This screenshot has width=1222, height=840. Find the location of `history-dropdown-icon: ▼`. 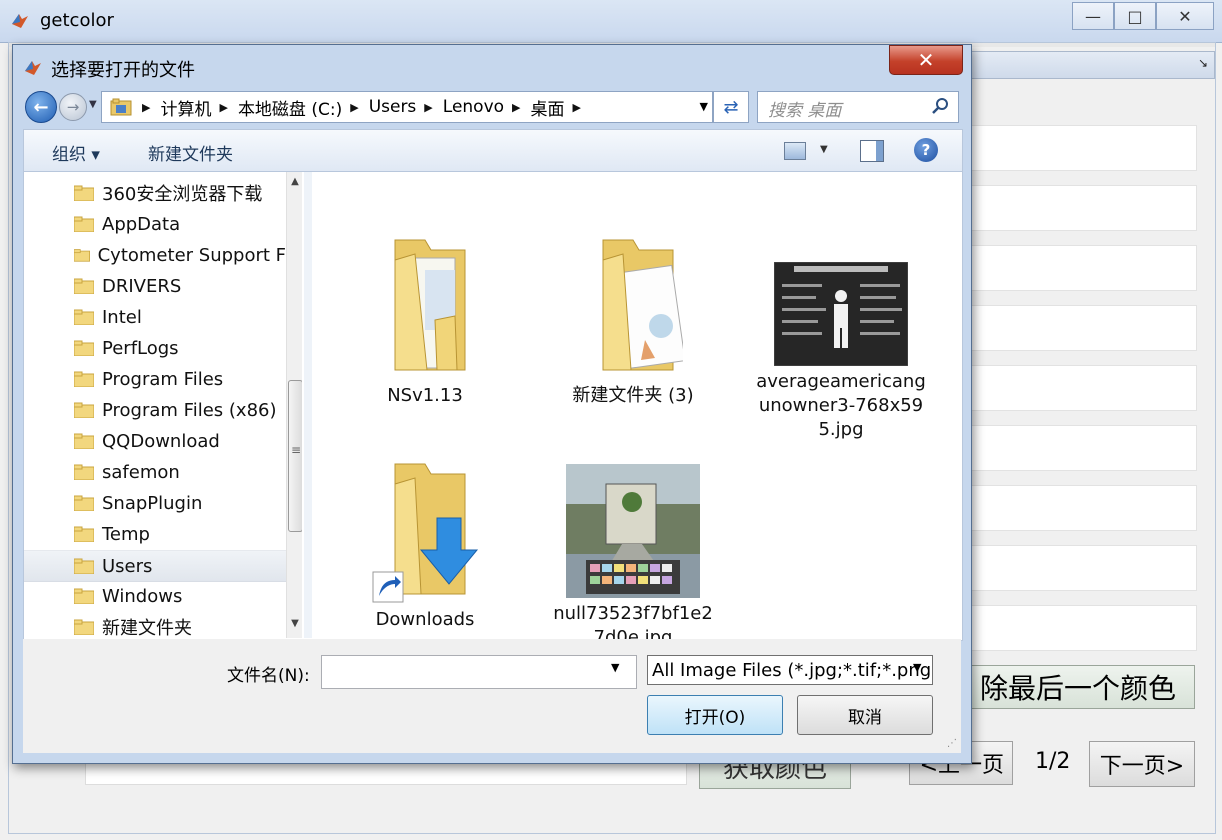

history-dropdown-icon: ▼ is located at coordinates (93, 104).